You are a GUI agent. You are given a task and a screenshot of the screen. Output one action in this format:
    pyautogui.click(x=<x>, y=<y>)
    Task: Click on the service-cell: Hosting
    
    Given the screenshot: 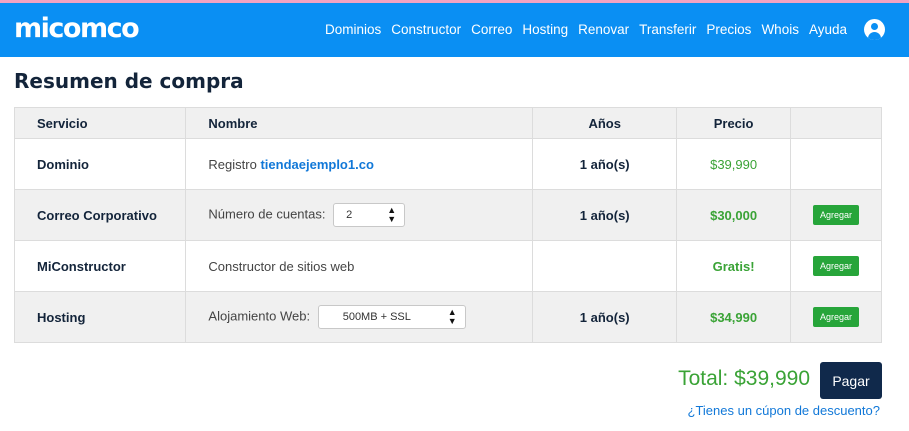 What is the action you would take?
    pyautogui.click(x=100, y=317)
    